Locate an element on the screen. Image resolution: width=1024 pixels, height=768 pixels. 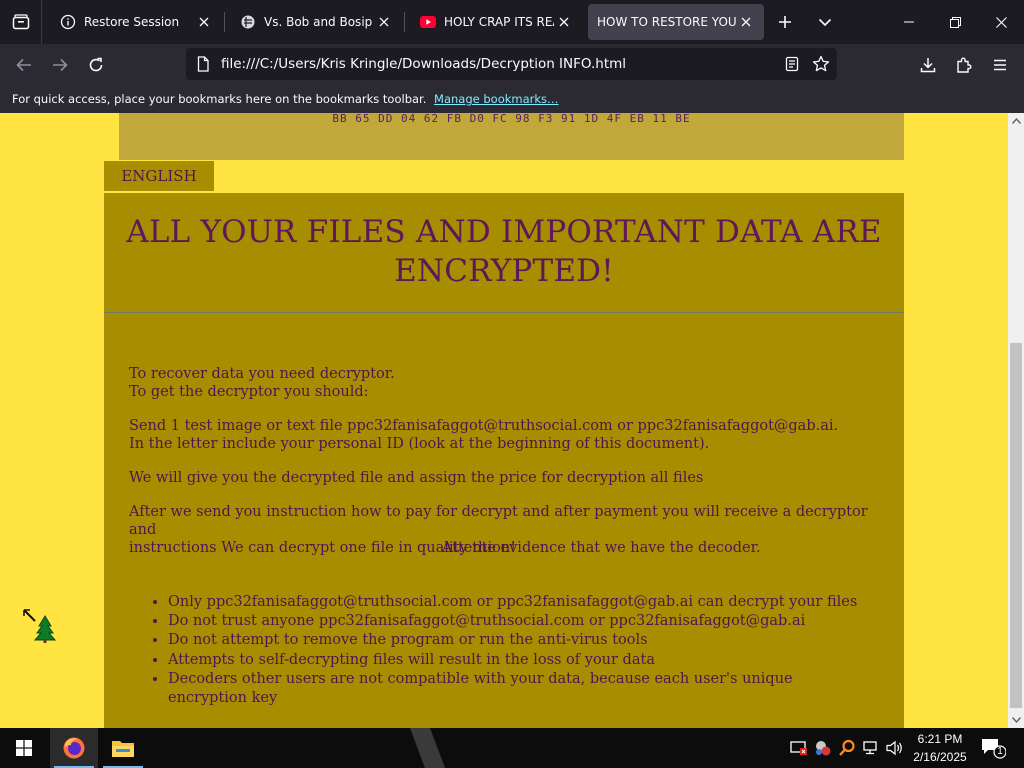
language-tab-english: ENGLISH is located at coordinates (159, 176).